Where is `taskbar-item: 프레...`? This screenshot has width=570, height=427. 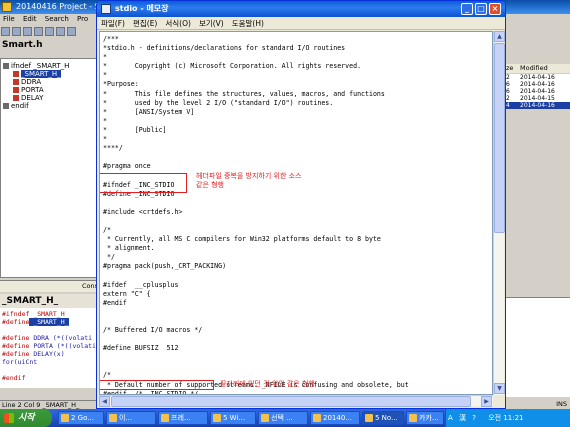
taskbar-item: 프레... is located at coordinates (183, 418).